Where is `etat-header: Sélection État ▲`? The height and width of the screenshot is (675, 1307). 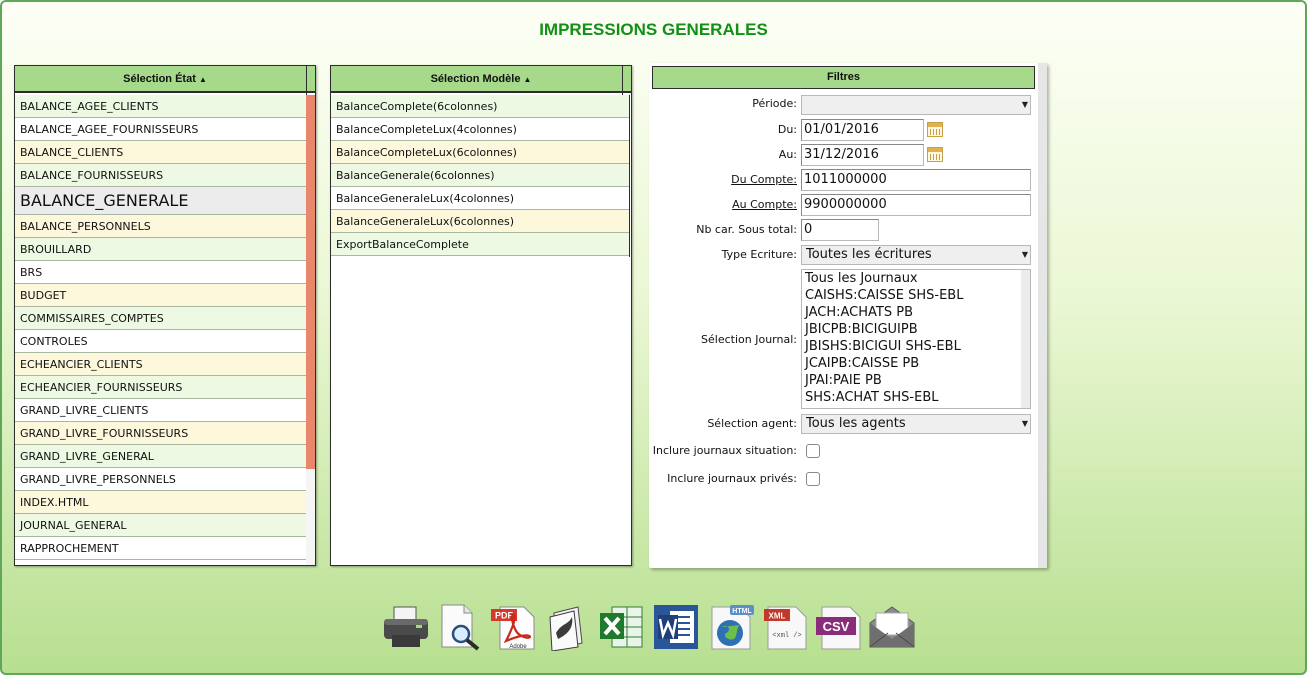
etat-header: Sélection État ▲ is located at coordinates (165, 79).